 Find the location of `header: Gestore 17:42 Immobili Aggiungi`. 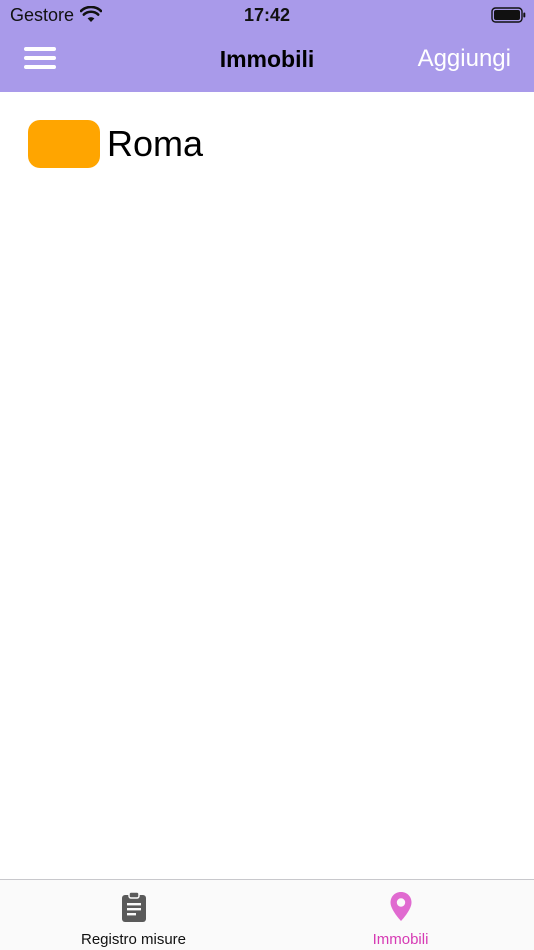

header: Gestore 17:42 Immobili Aggiungi is located at coordinates (267, 46).